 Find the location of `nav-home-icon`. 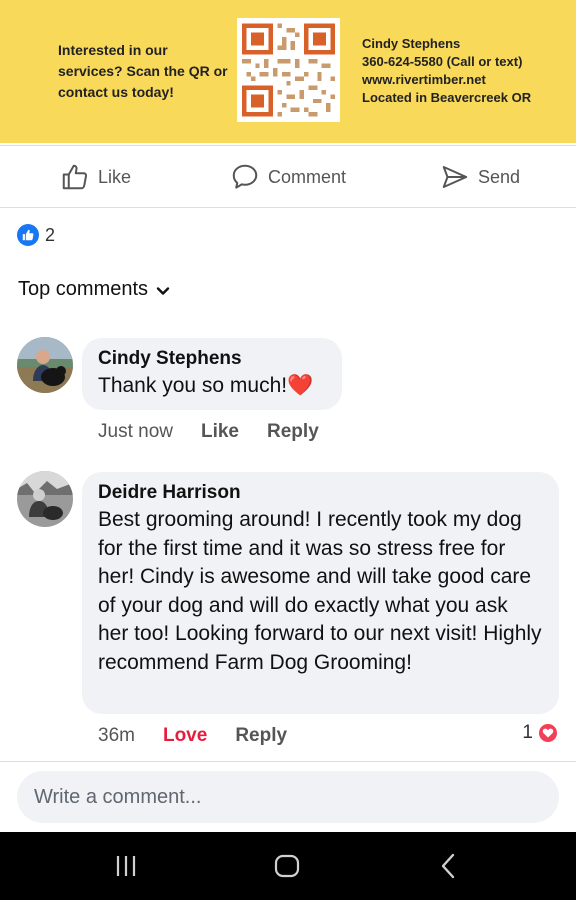

nav-home-icon is located at coordinates (287, 866).